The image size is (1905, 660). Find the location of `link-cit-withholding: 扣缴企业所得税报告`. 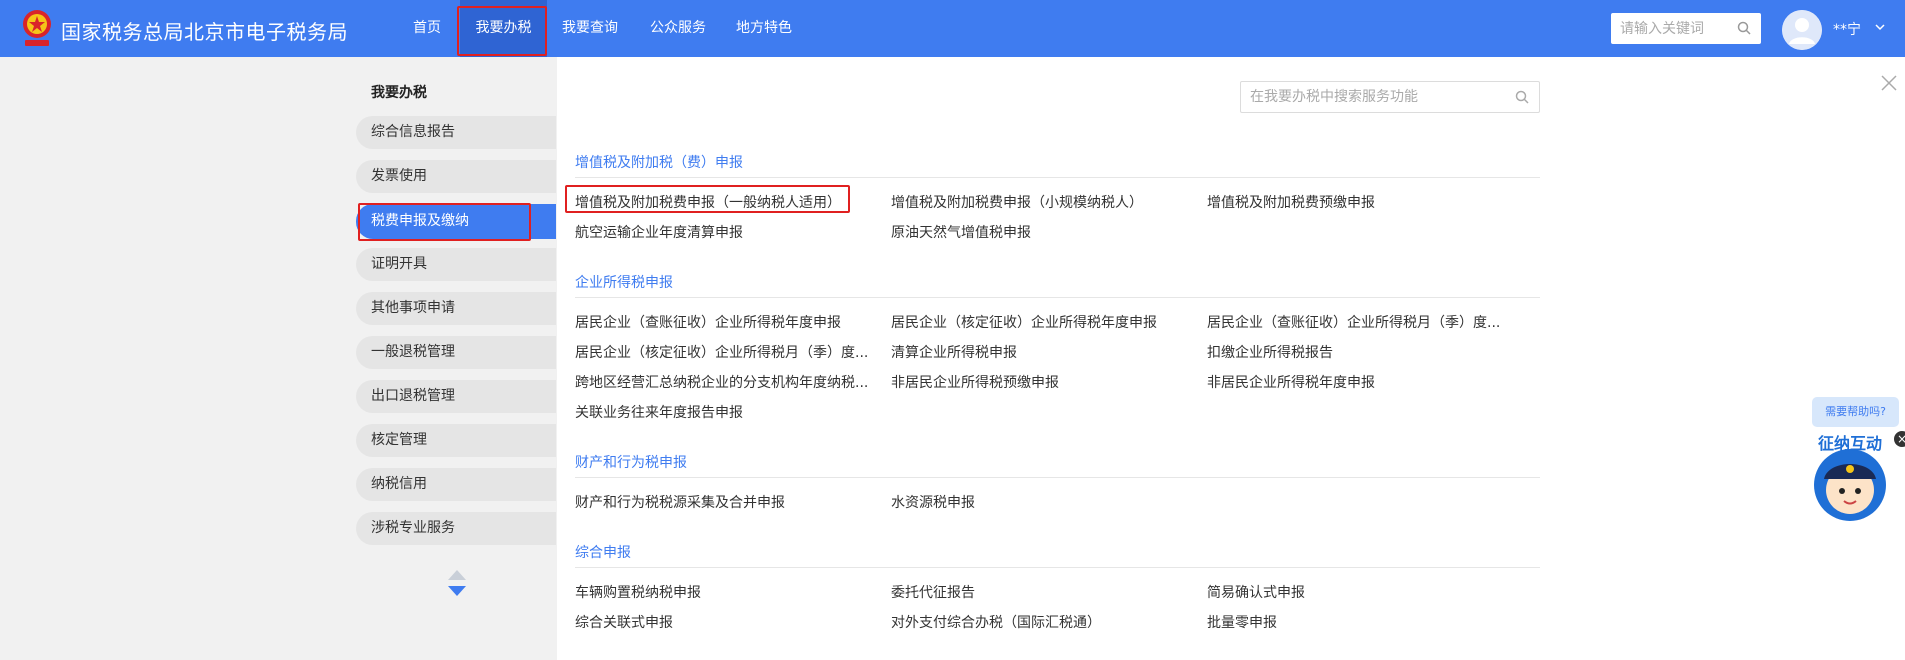

link-cit-withholding: 扣缴企业所得税报告 is located at coordinates (1270, 352).